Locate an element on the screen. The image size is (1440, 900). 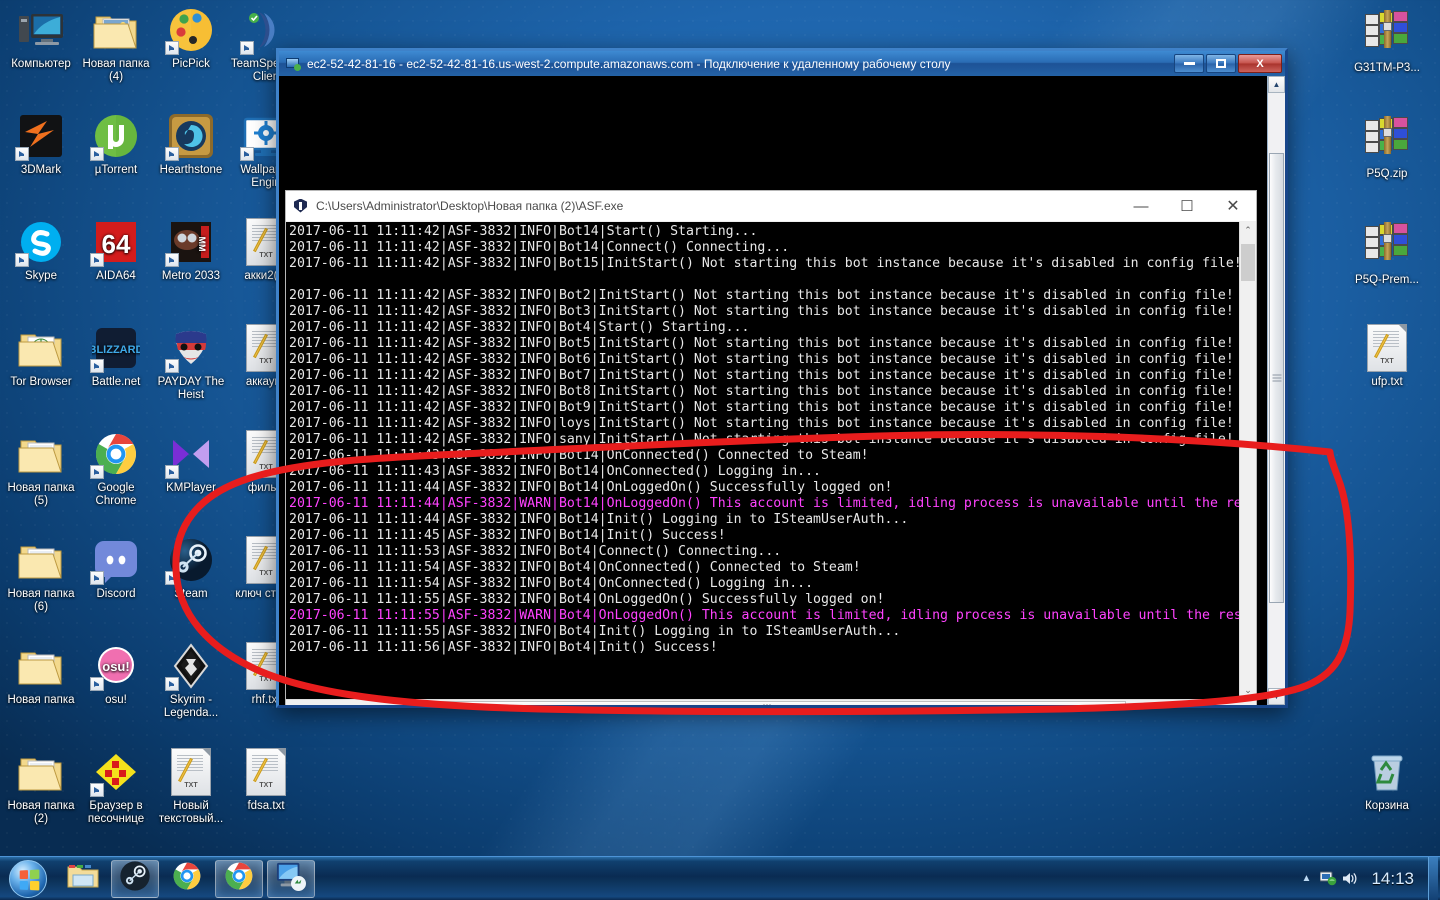
desktop-icon-left-9: 64 AIDA64 is located at coordinates (116, 250).